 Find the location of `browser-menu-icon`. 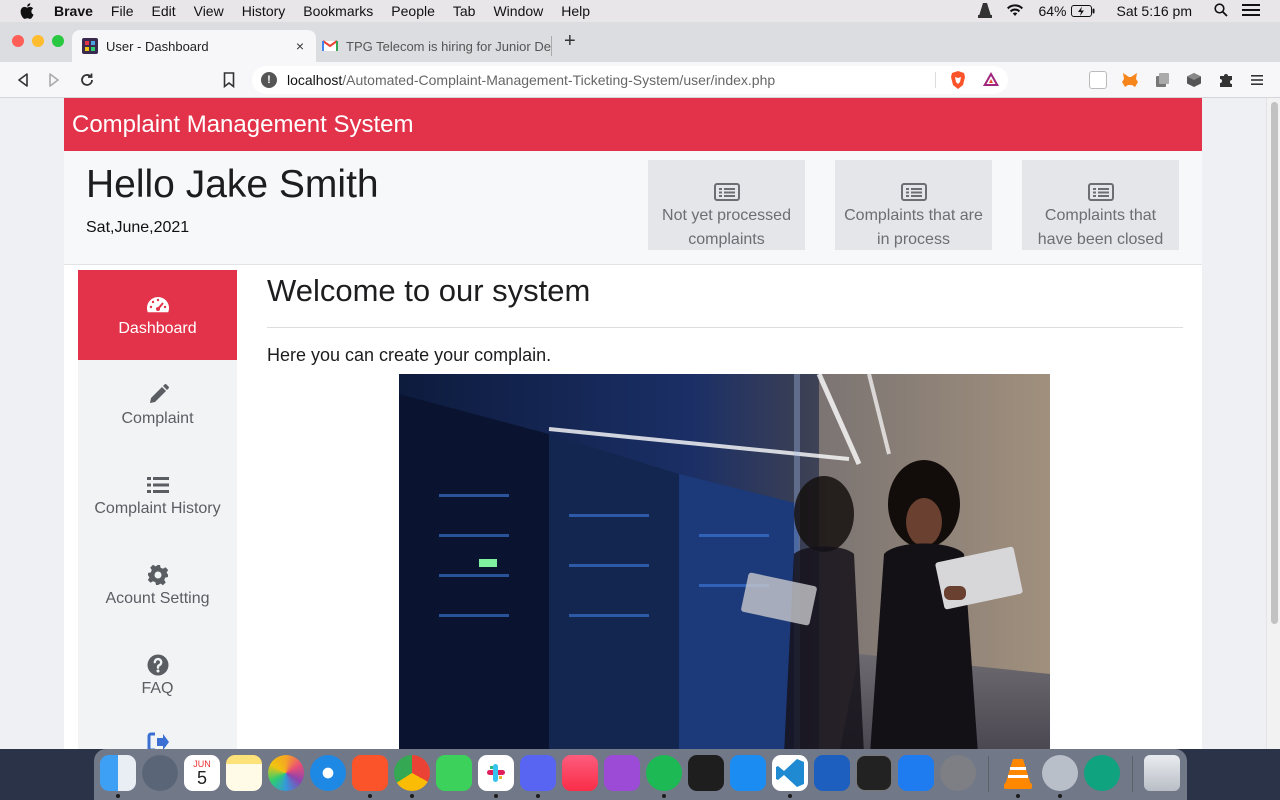

browser-menu-icon is located at coordinates (1259, 80).